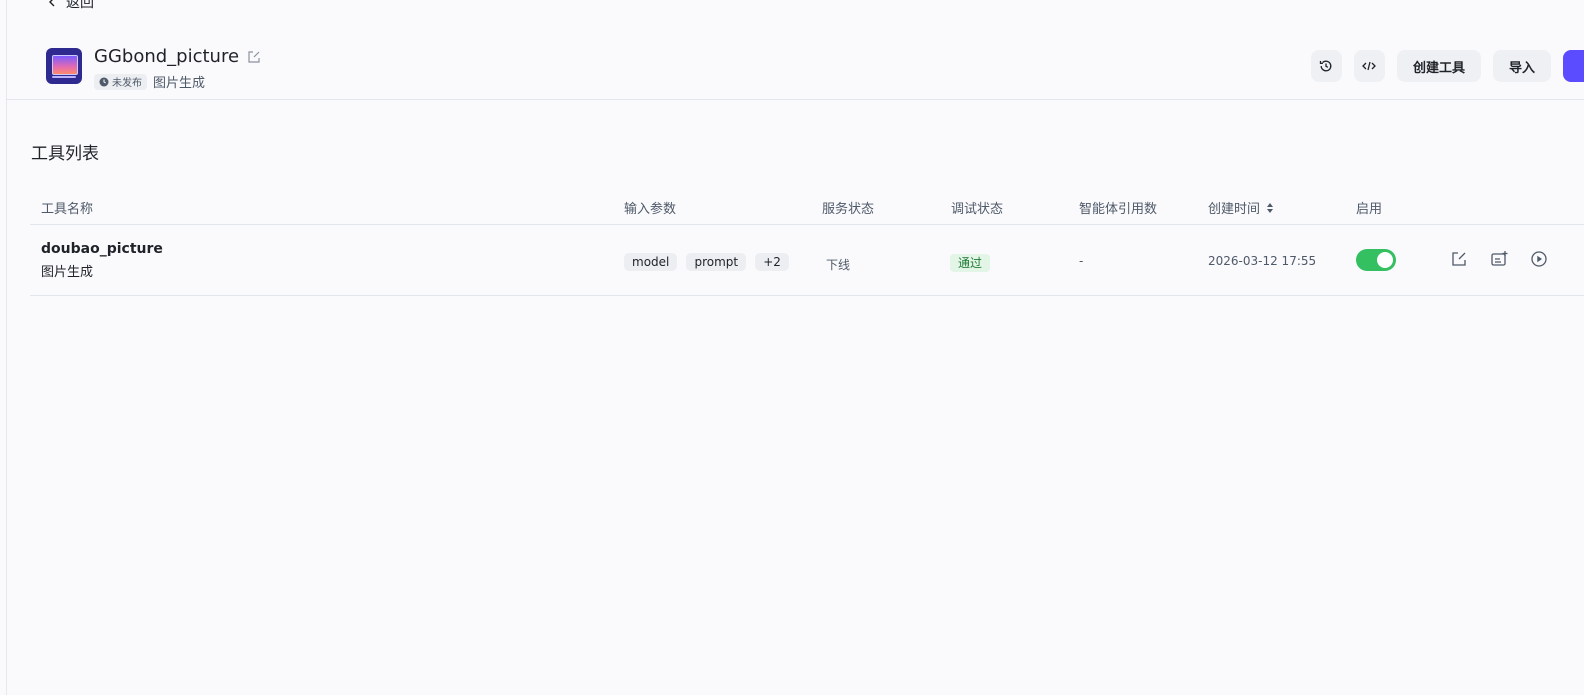  I want to click on left-divider, so click(6, 347).